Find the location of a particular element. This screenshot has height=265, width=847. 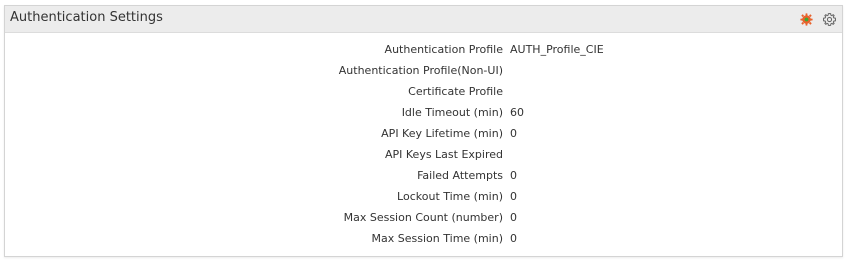

settings-row-max-session-time: Max Session Time (min) 0 is located at coordinates (423, 239).